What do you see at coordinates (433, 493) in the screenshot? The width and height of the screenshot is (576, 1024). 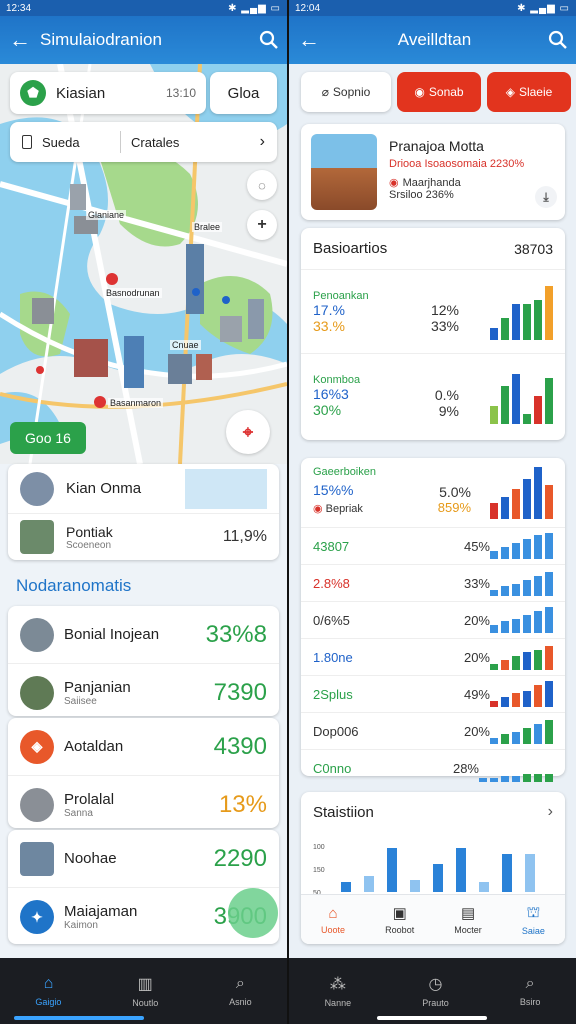 I see `breakdown-head: Gaeerboiken 15%% ◉ Bepriak 5.0% 859%` at bounding box center [433, 493].